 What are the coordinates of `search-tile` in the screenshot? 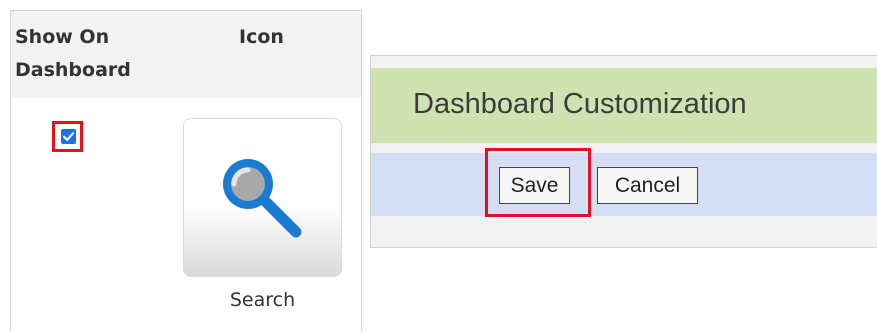 It's located at (262, 197).